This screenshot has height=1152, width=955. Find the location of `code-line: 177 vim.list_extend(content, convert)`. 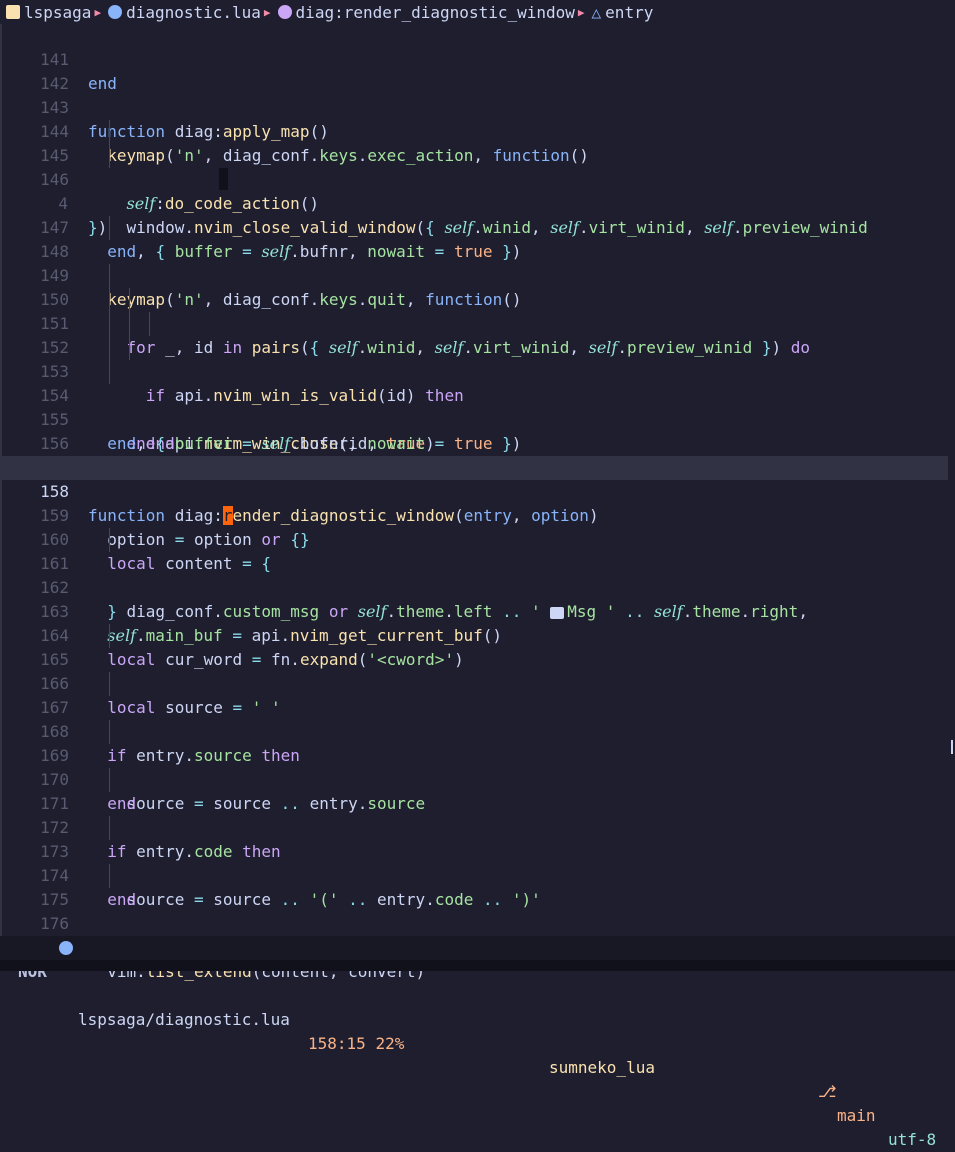

code-line: 177 vim.list_extend(content, convert) is located at coordinates (477, 946).